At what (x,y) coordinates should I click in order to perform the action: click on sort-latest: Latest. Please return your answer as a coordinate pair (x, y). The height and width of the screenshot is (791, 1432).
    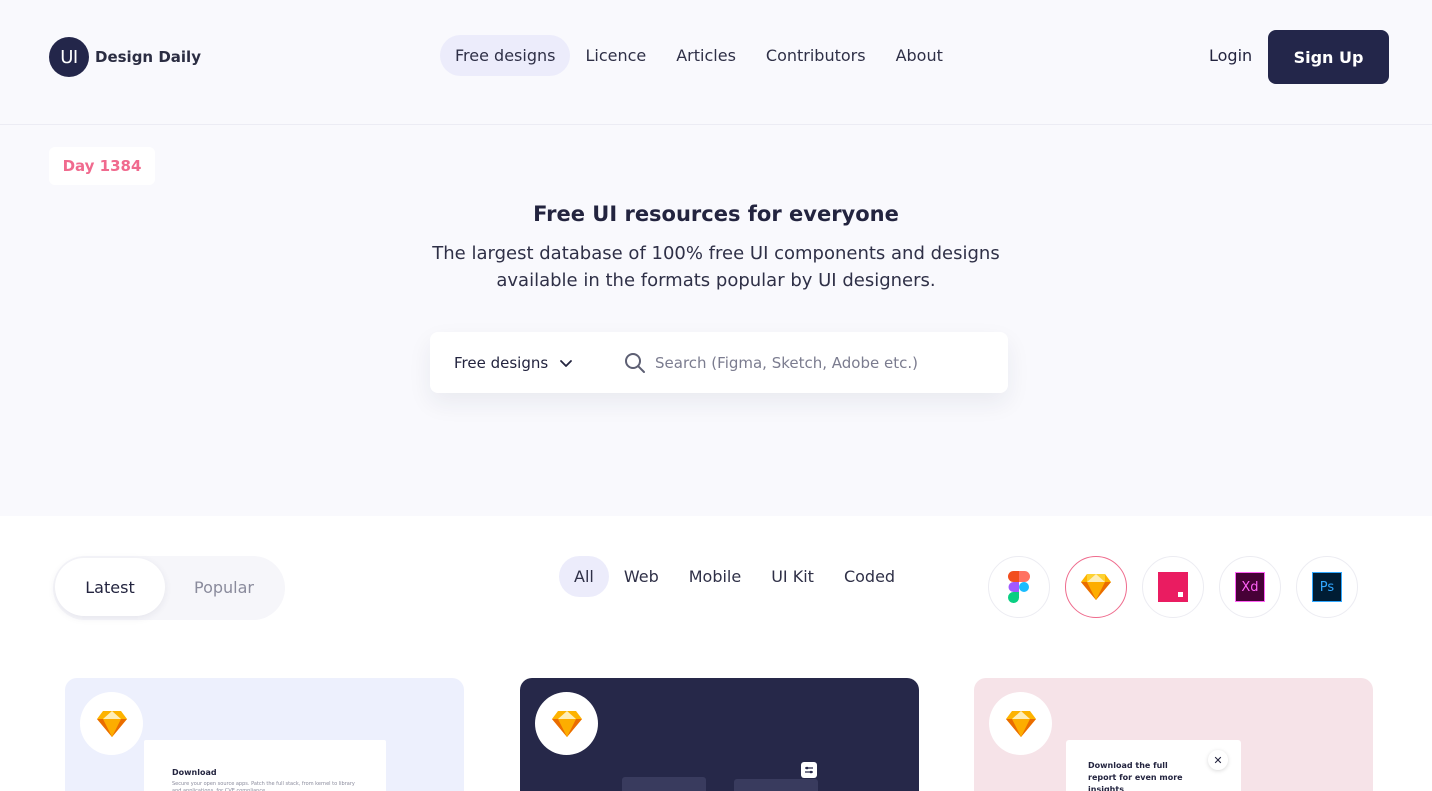
    Looking at the image, I should click on (110, 587).